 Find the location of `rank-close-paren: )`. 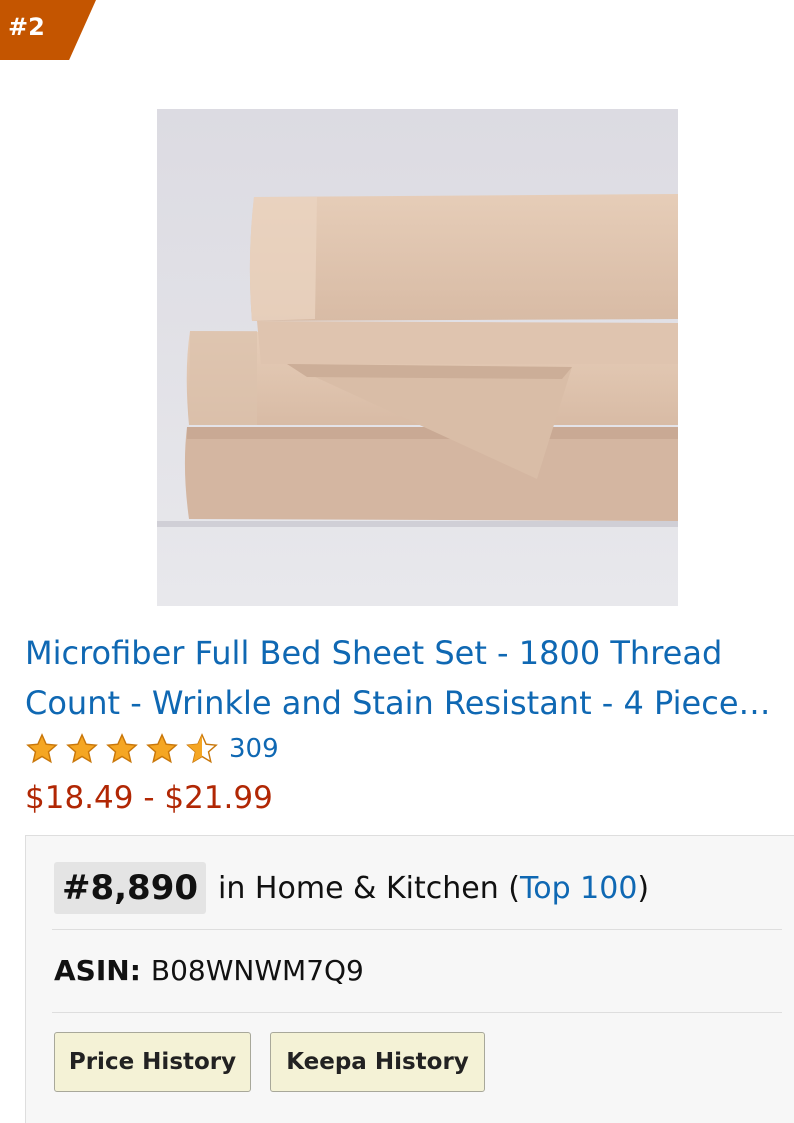

rank-close-paren: ) is located at coordinates (643, 888).